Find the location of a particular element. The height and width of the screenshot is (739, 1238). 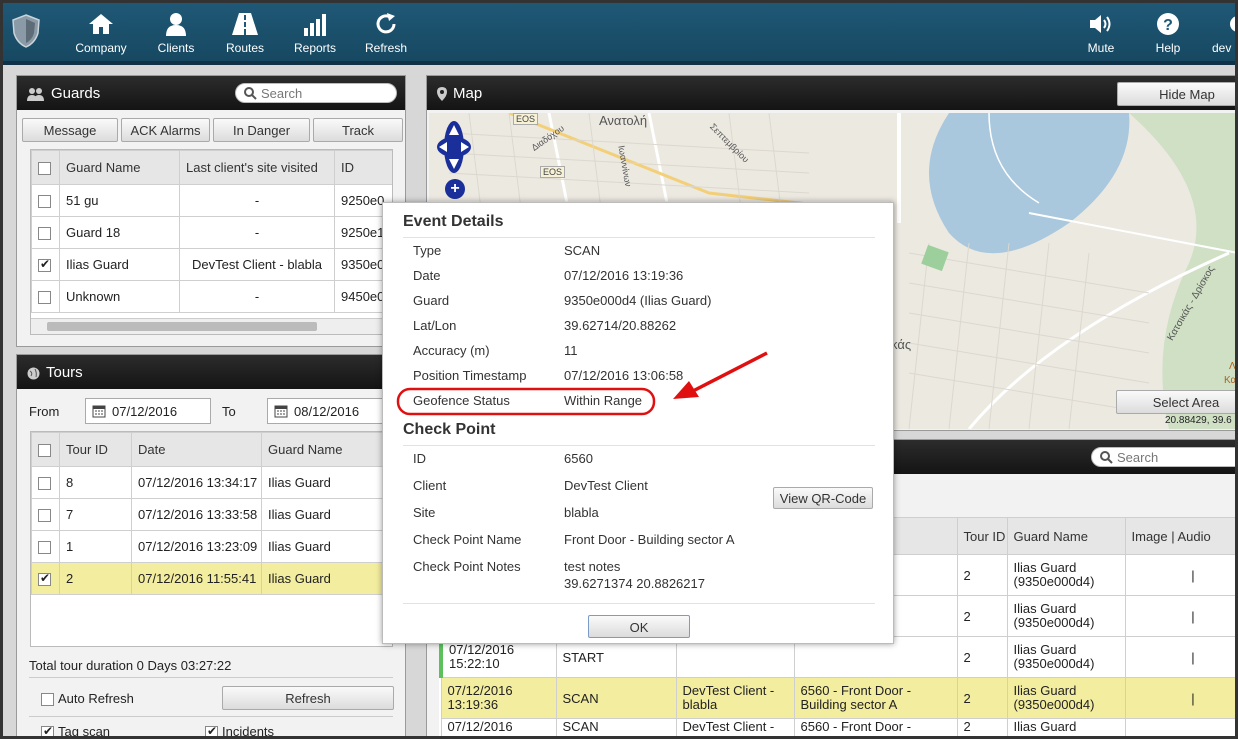

tour-id-cell: 8 is located at coordinates (95, 482).